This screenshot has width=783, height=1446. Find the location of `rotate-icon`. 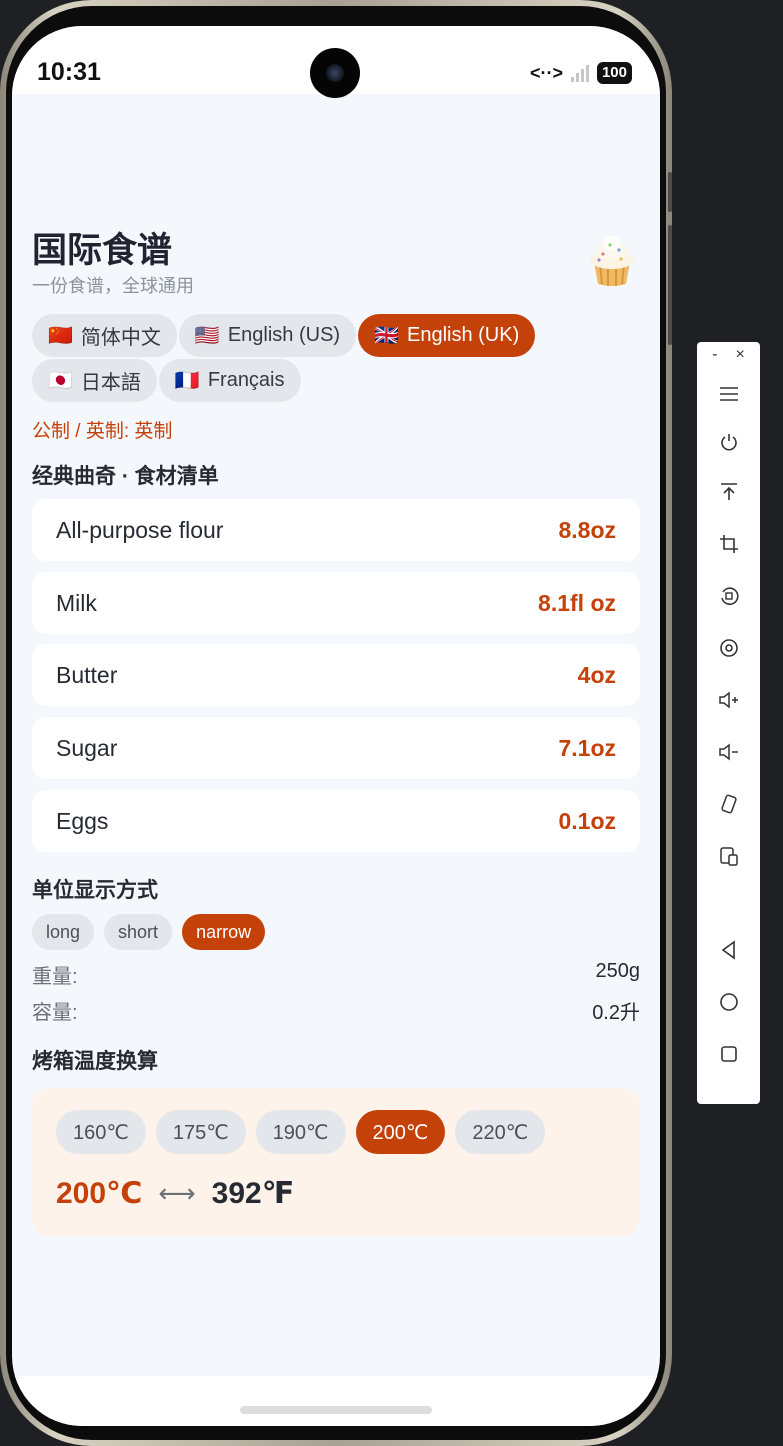

rotate-icon is located at coordinates (728, 596).